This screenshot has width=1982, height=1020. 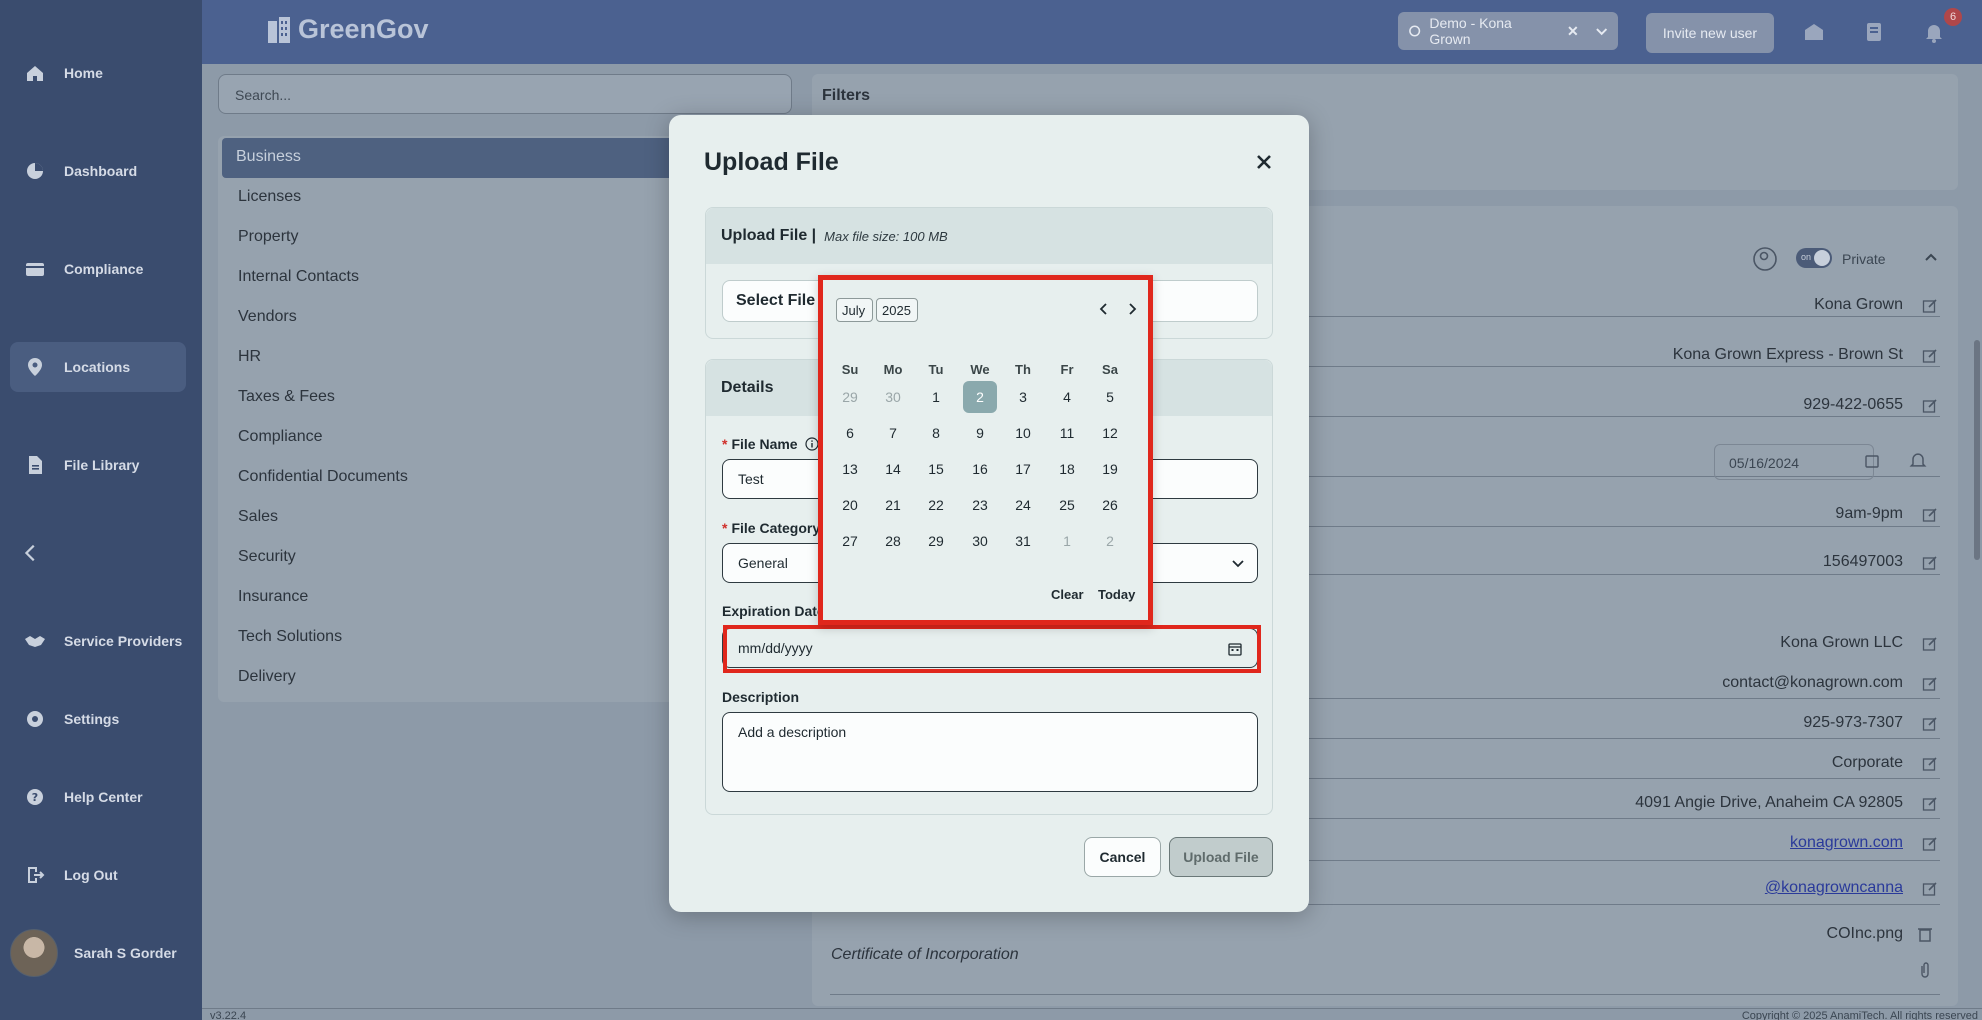 What do you see at coordinates (1264, 162) in the screenshot?
I see `close-icon` at bounding box center [1264, 162].